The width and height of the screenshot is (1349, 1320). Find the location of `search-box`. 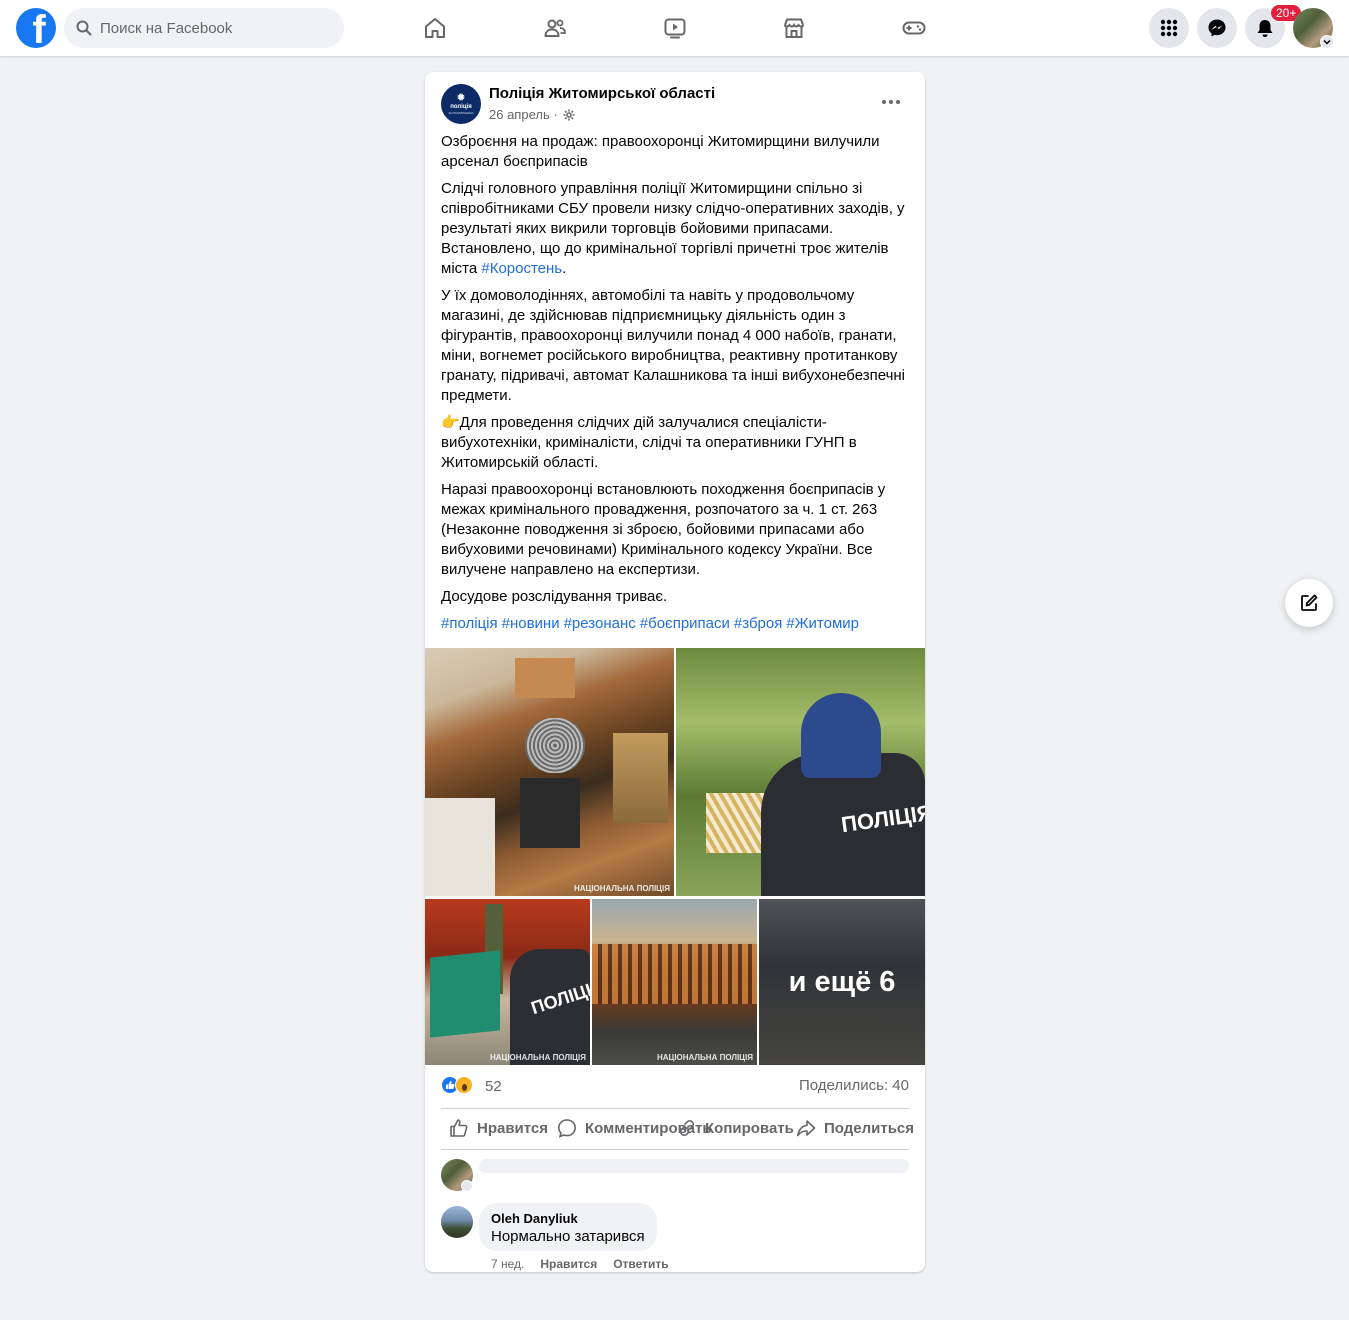

search-box is located at coordinates (204, 28).